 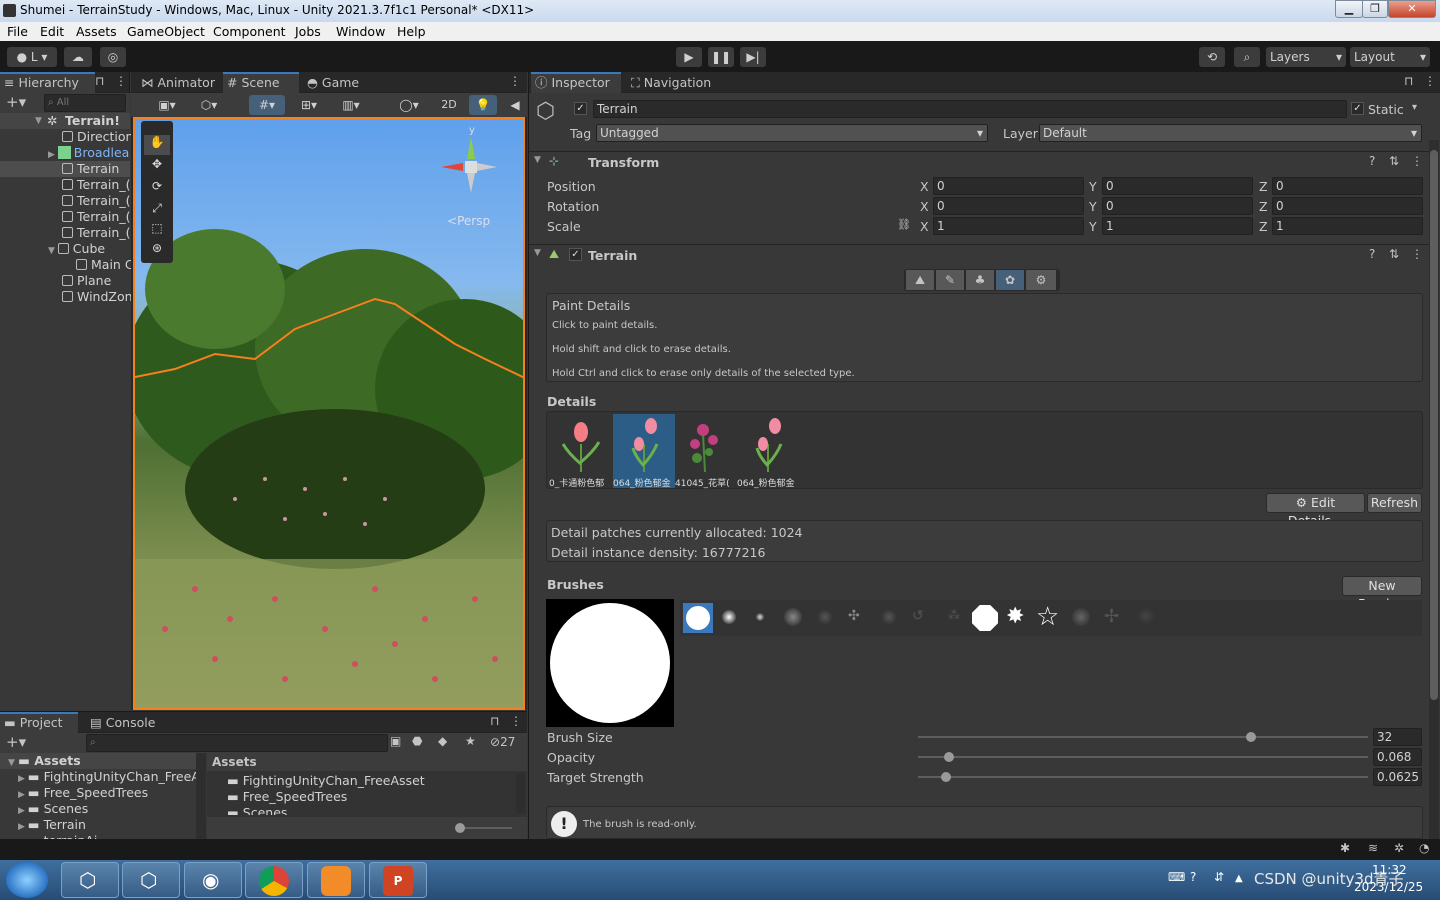 What do you see at coordinates (575, 254) in the screenshot?
I see `terrain-enabled-checkbox: ✓` at bounding box center [575, 254].